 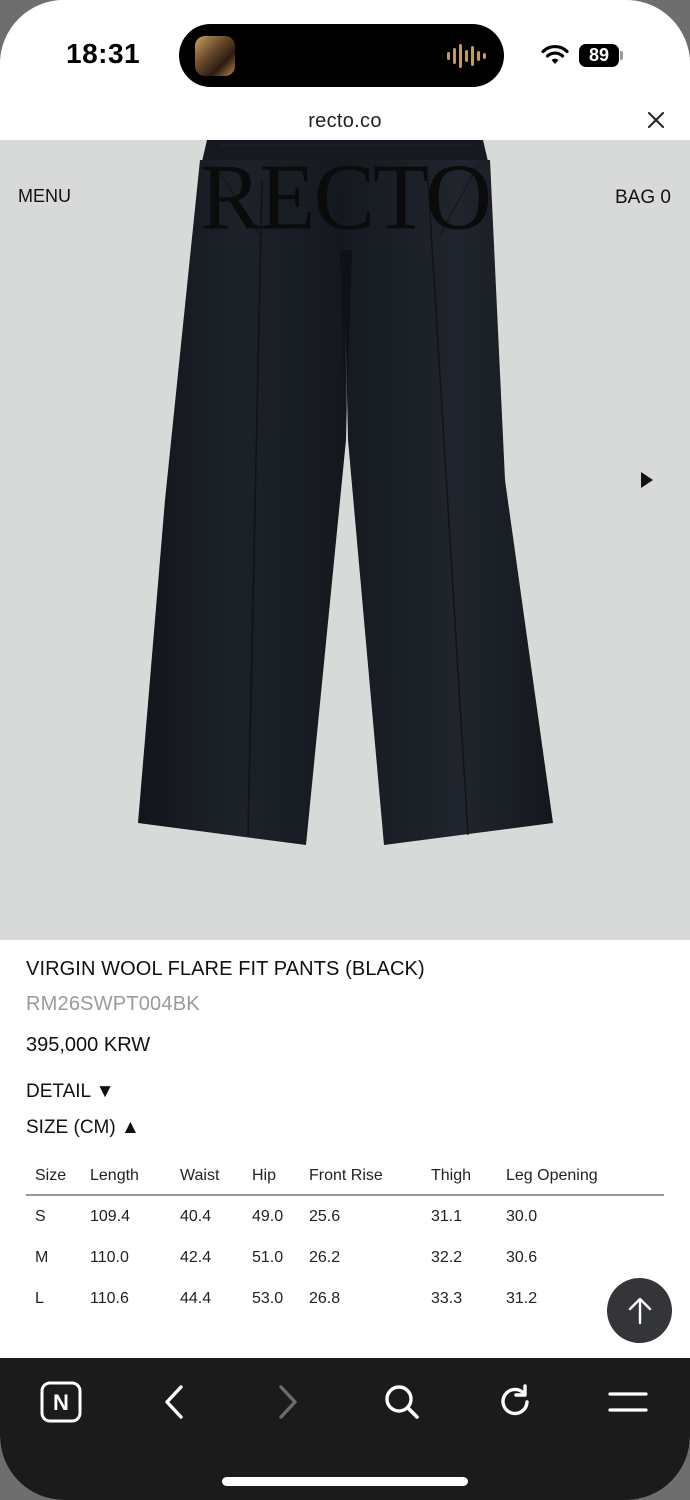 I want to click on reload-icon, so click(x=515, y=1400).